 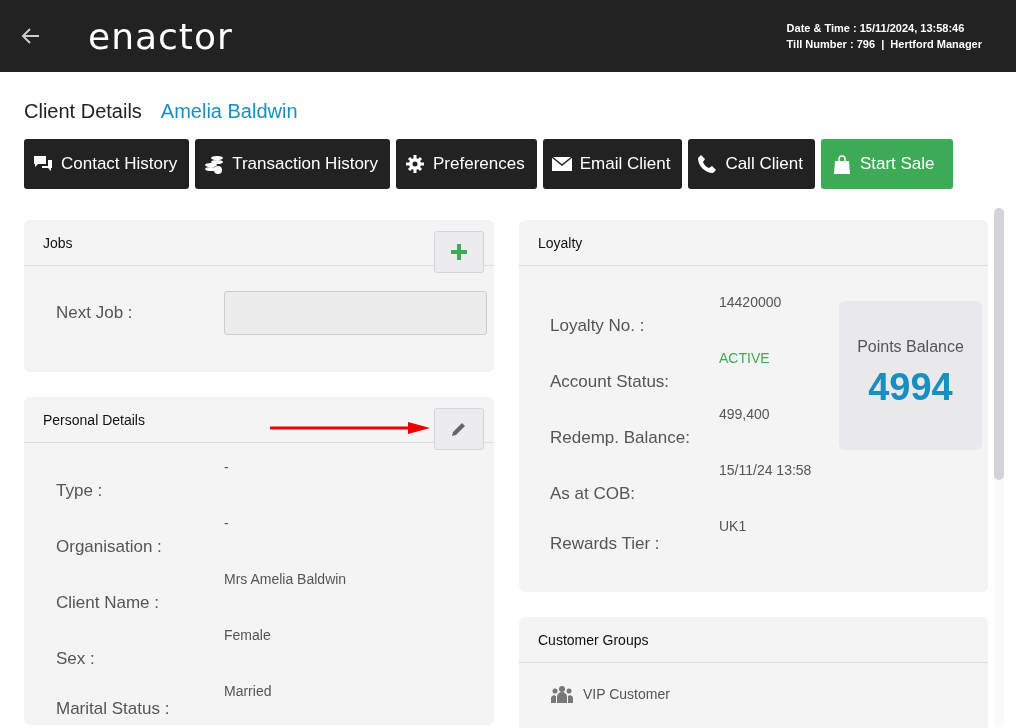 What do you see at coordinates (560, 242) in the screenshot?
I see `panel-title: Loyalty` at bounding box center [560, 242].